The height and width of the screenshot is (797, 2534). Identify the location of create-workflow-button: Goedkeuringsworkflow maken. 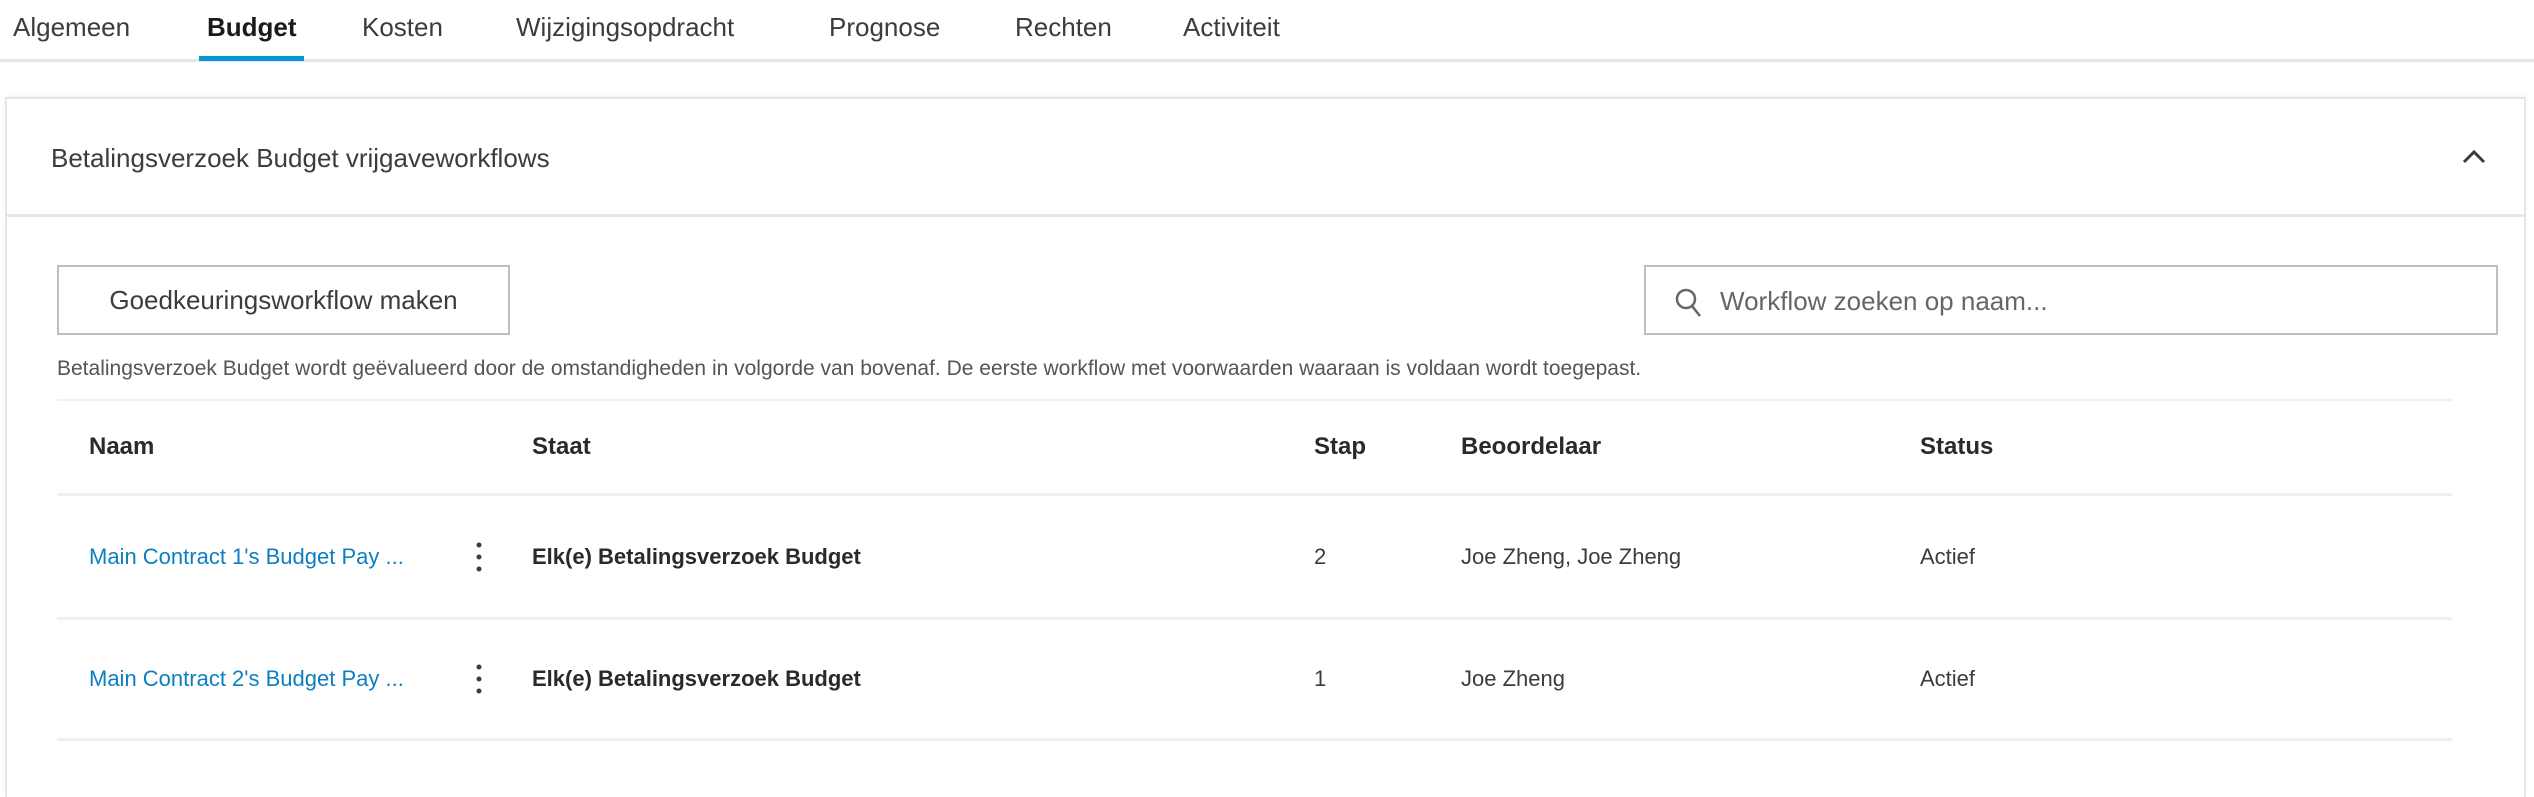
(283, 300).